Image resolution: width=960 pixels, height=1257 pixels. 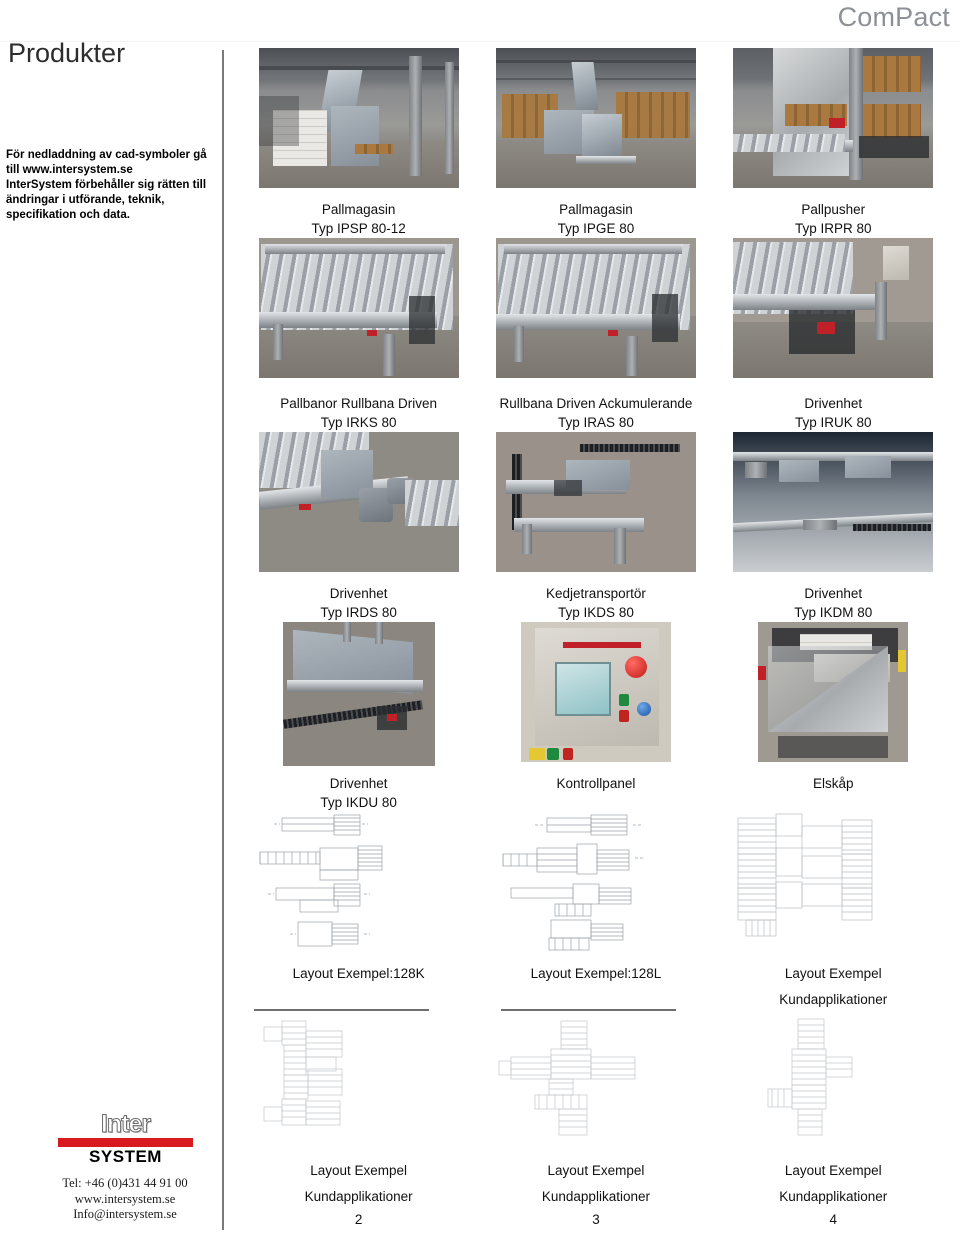 I want to click on product-caption: Pallmagasin Typ IPGE 80, so click(x=595, y=217).